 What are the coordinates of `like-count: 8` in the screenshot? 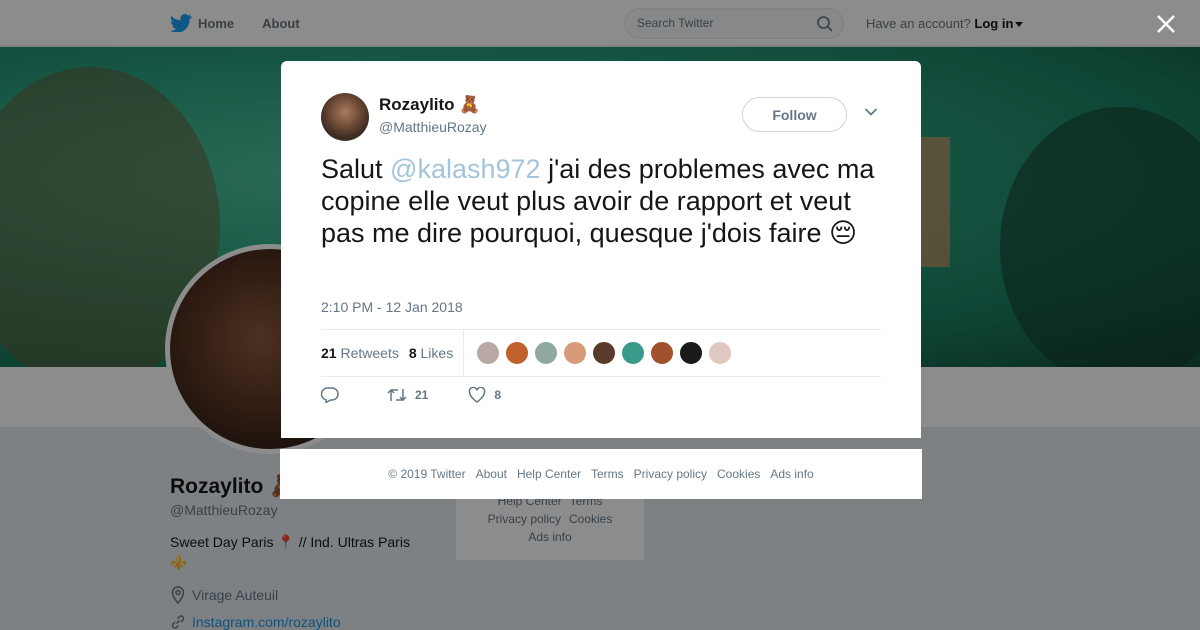 It's located at (498, 395).